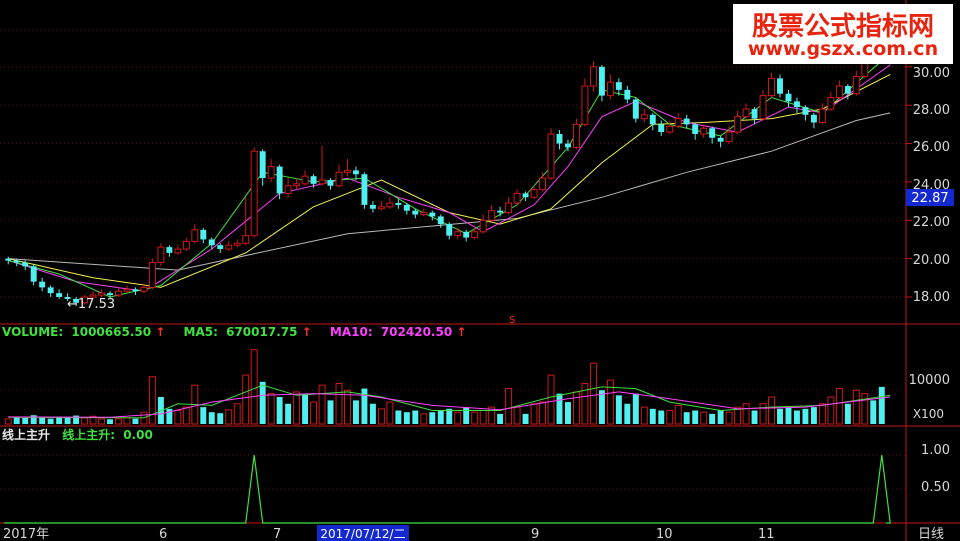 The width and height of the screenshot is (960, 541). Describe the element at coordinates (26, 534) in the screenshot. I see `time-label: 2017年` at that location.